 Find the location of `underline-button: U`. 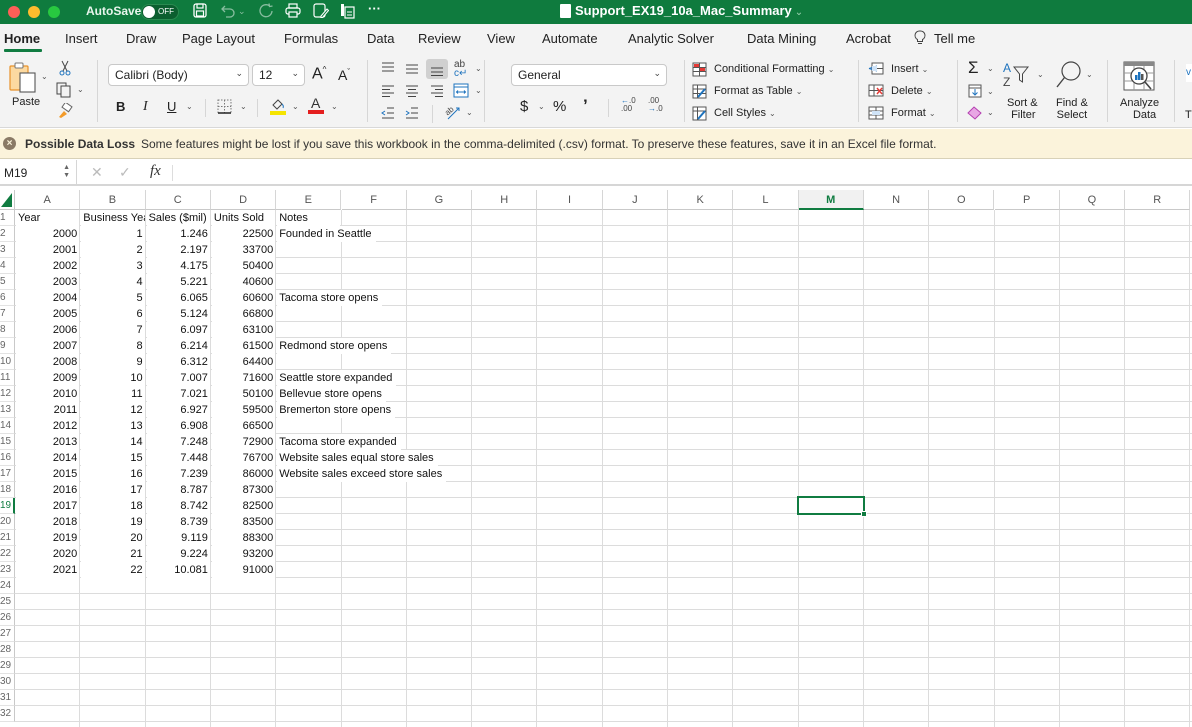

underline-button: U is located at coordinates (171, 106).